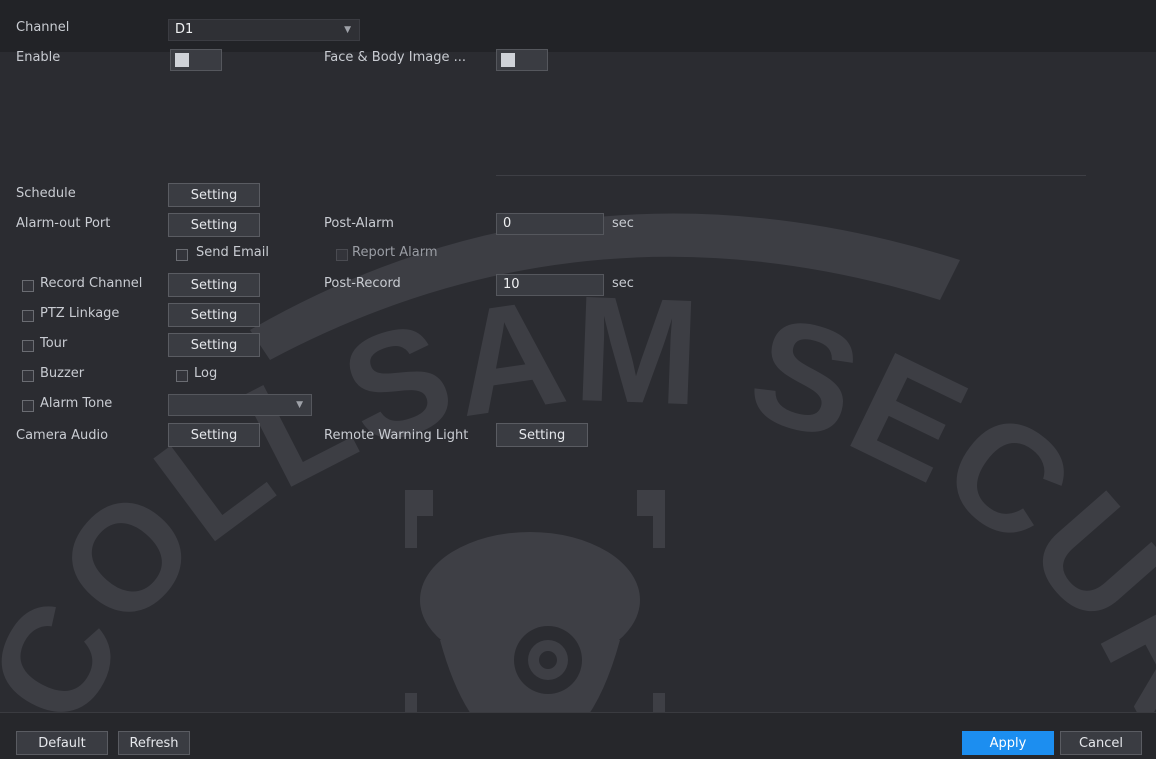  I want to click on send-email-label: Send Email, so click(232, 252).